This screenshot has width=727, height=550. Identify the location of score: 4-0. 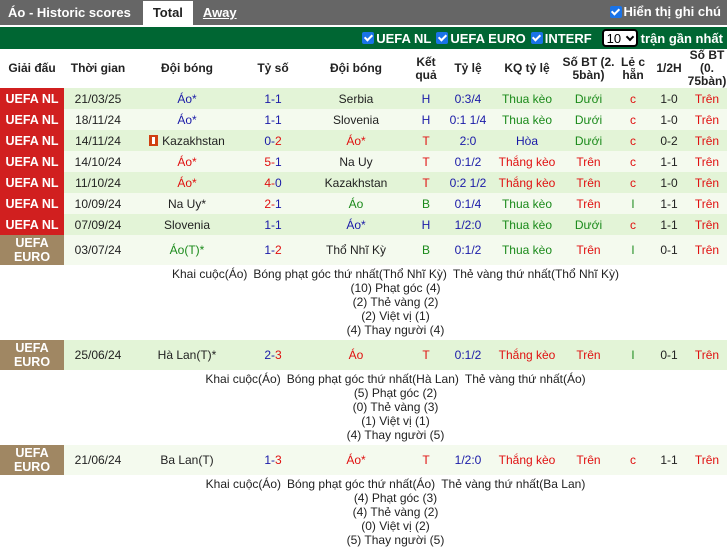
(273, 182).